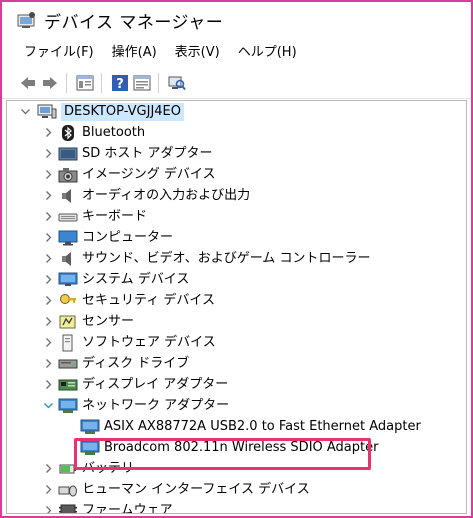 The width and height of the screenshot is (473, 518). Describe the element at coordinates (149, 174) in the screenshot. I see `tree-item-label: イメージング デバイス` at that location.